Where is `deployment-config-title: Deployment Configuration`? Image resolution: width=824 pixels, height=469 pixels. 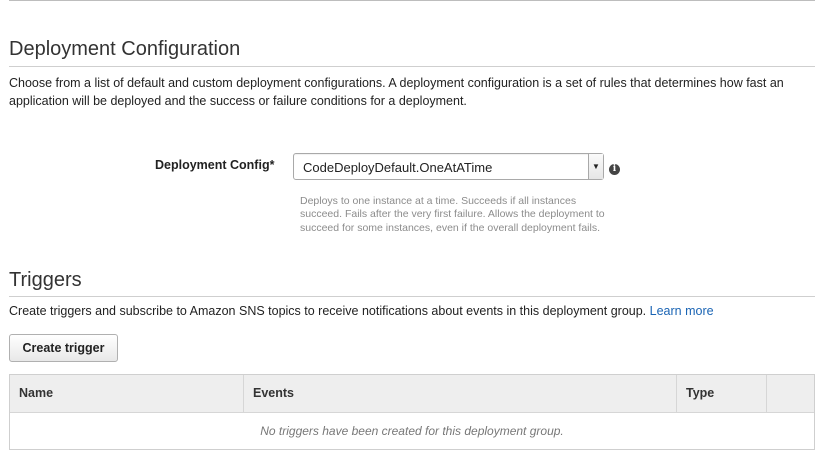
deployment-config-title: Deployment Configuration is located at coordinates (125, 49).